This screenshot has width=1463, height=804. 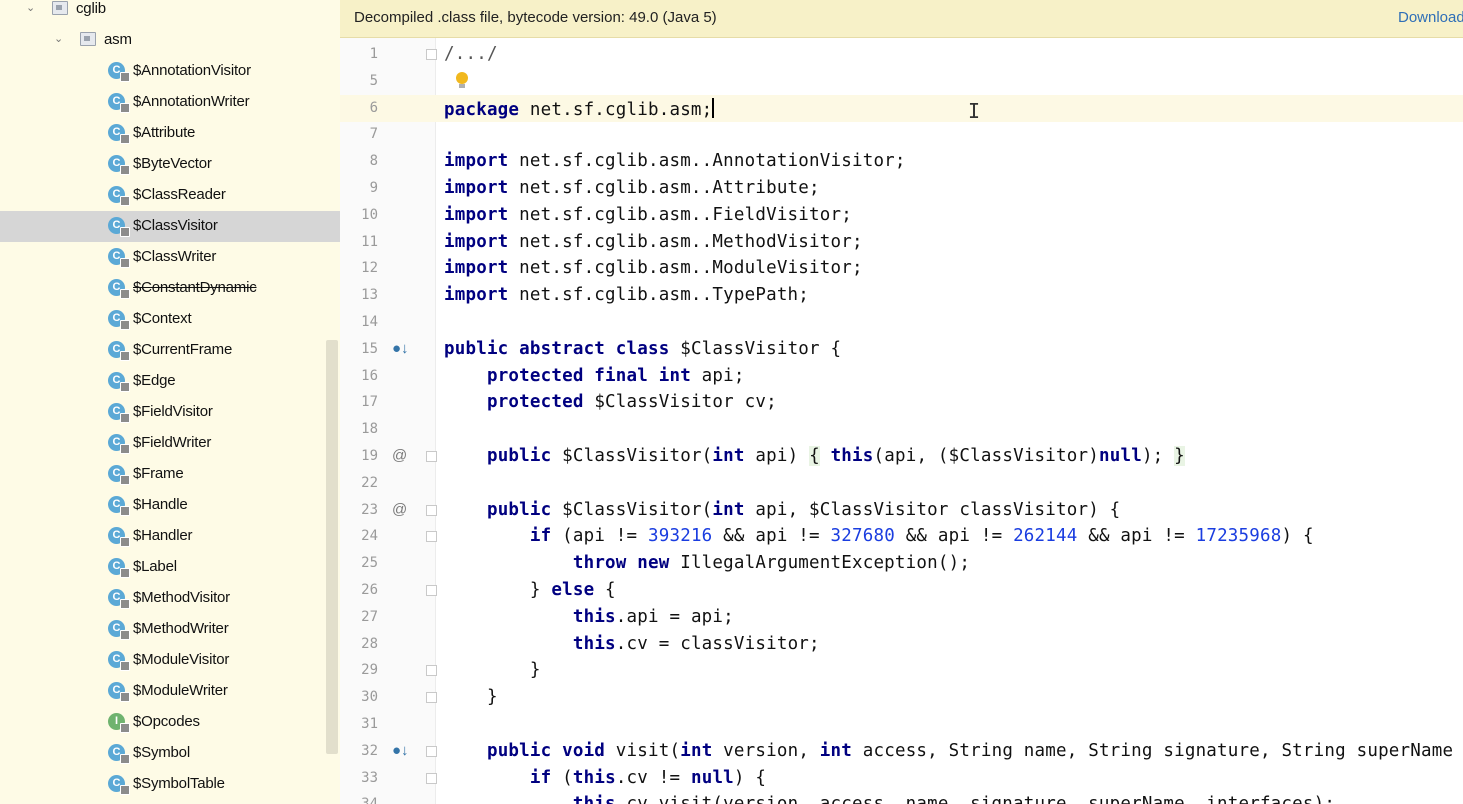 I want to click on tree-item-symbol: C $Symbol, so click(x=170, y=753).